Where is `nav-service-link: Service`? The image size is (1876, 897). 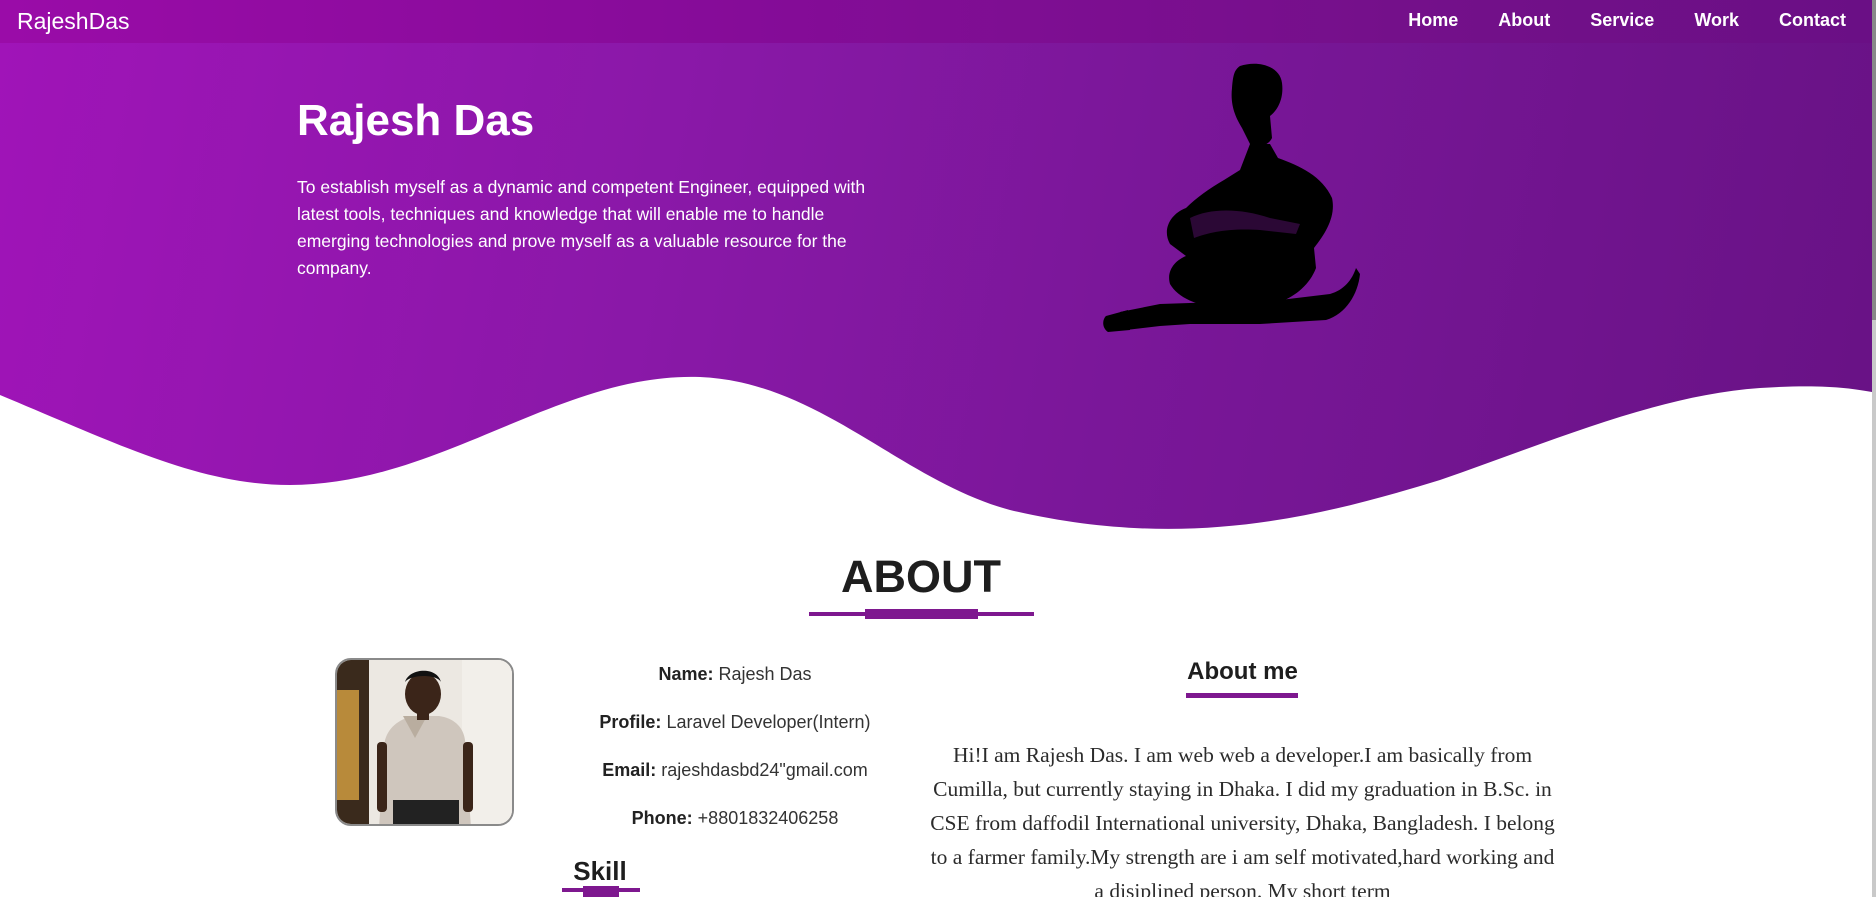
nav-service-link: Service is located at coordinates (1622, 20).